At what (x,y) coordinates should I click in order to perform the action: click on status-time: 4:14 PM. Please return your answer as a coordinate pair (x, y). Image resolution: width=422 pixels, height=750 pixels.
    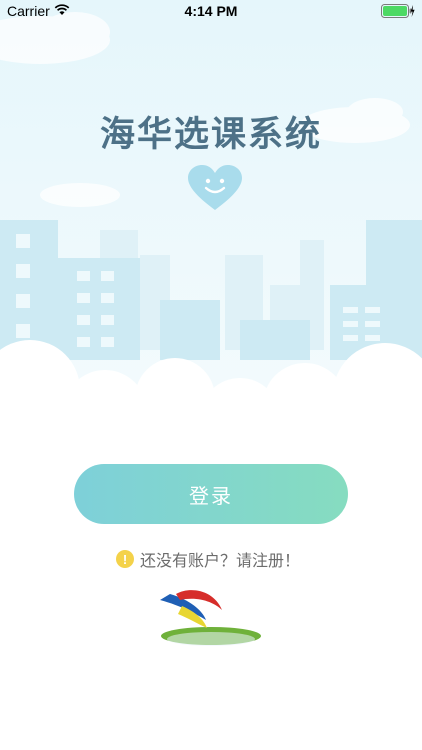
    Looking at the image, I should click on (211, 11).